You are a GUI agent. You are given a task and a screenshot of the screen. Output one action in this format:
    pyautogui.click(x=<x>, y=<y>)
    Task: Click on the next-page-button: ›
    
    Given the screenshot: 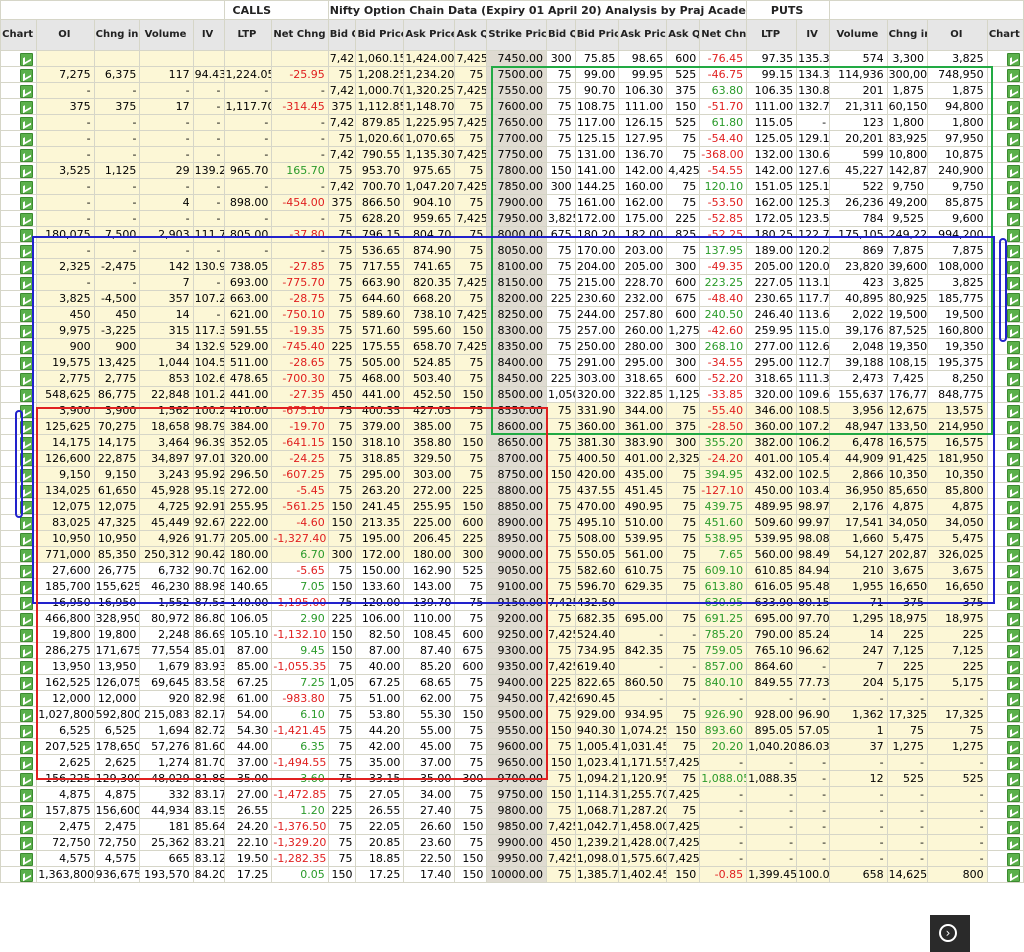 What is the action you would take?
    pyautogui.click(x=950, y=933)
    